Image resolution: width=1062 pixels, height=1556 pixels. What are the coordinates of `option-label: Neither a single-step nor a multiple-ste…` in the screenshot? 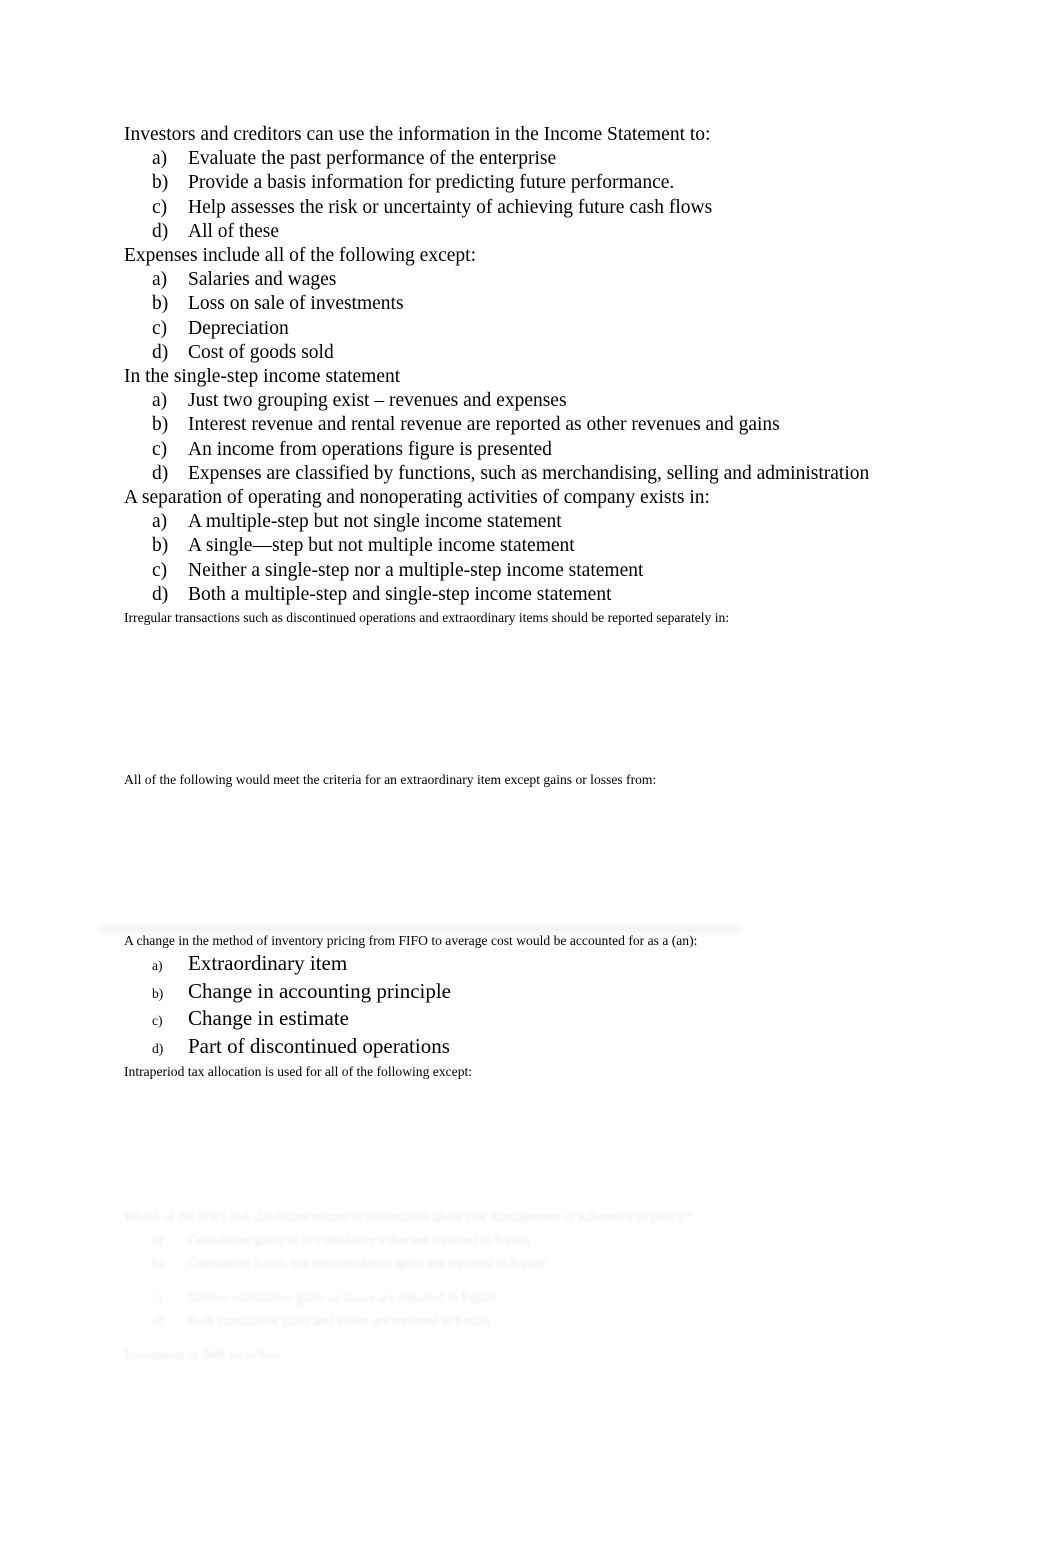 It's located at (416, 570).